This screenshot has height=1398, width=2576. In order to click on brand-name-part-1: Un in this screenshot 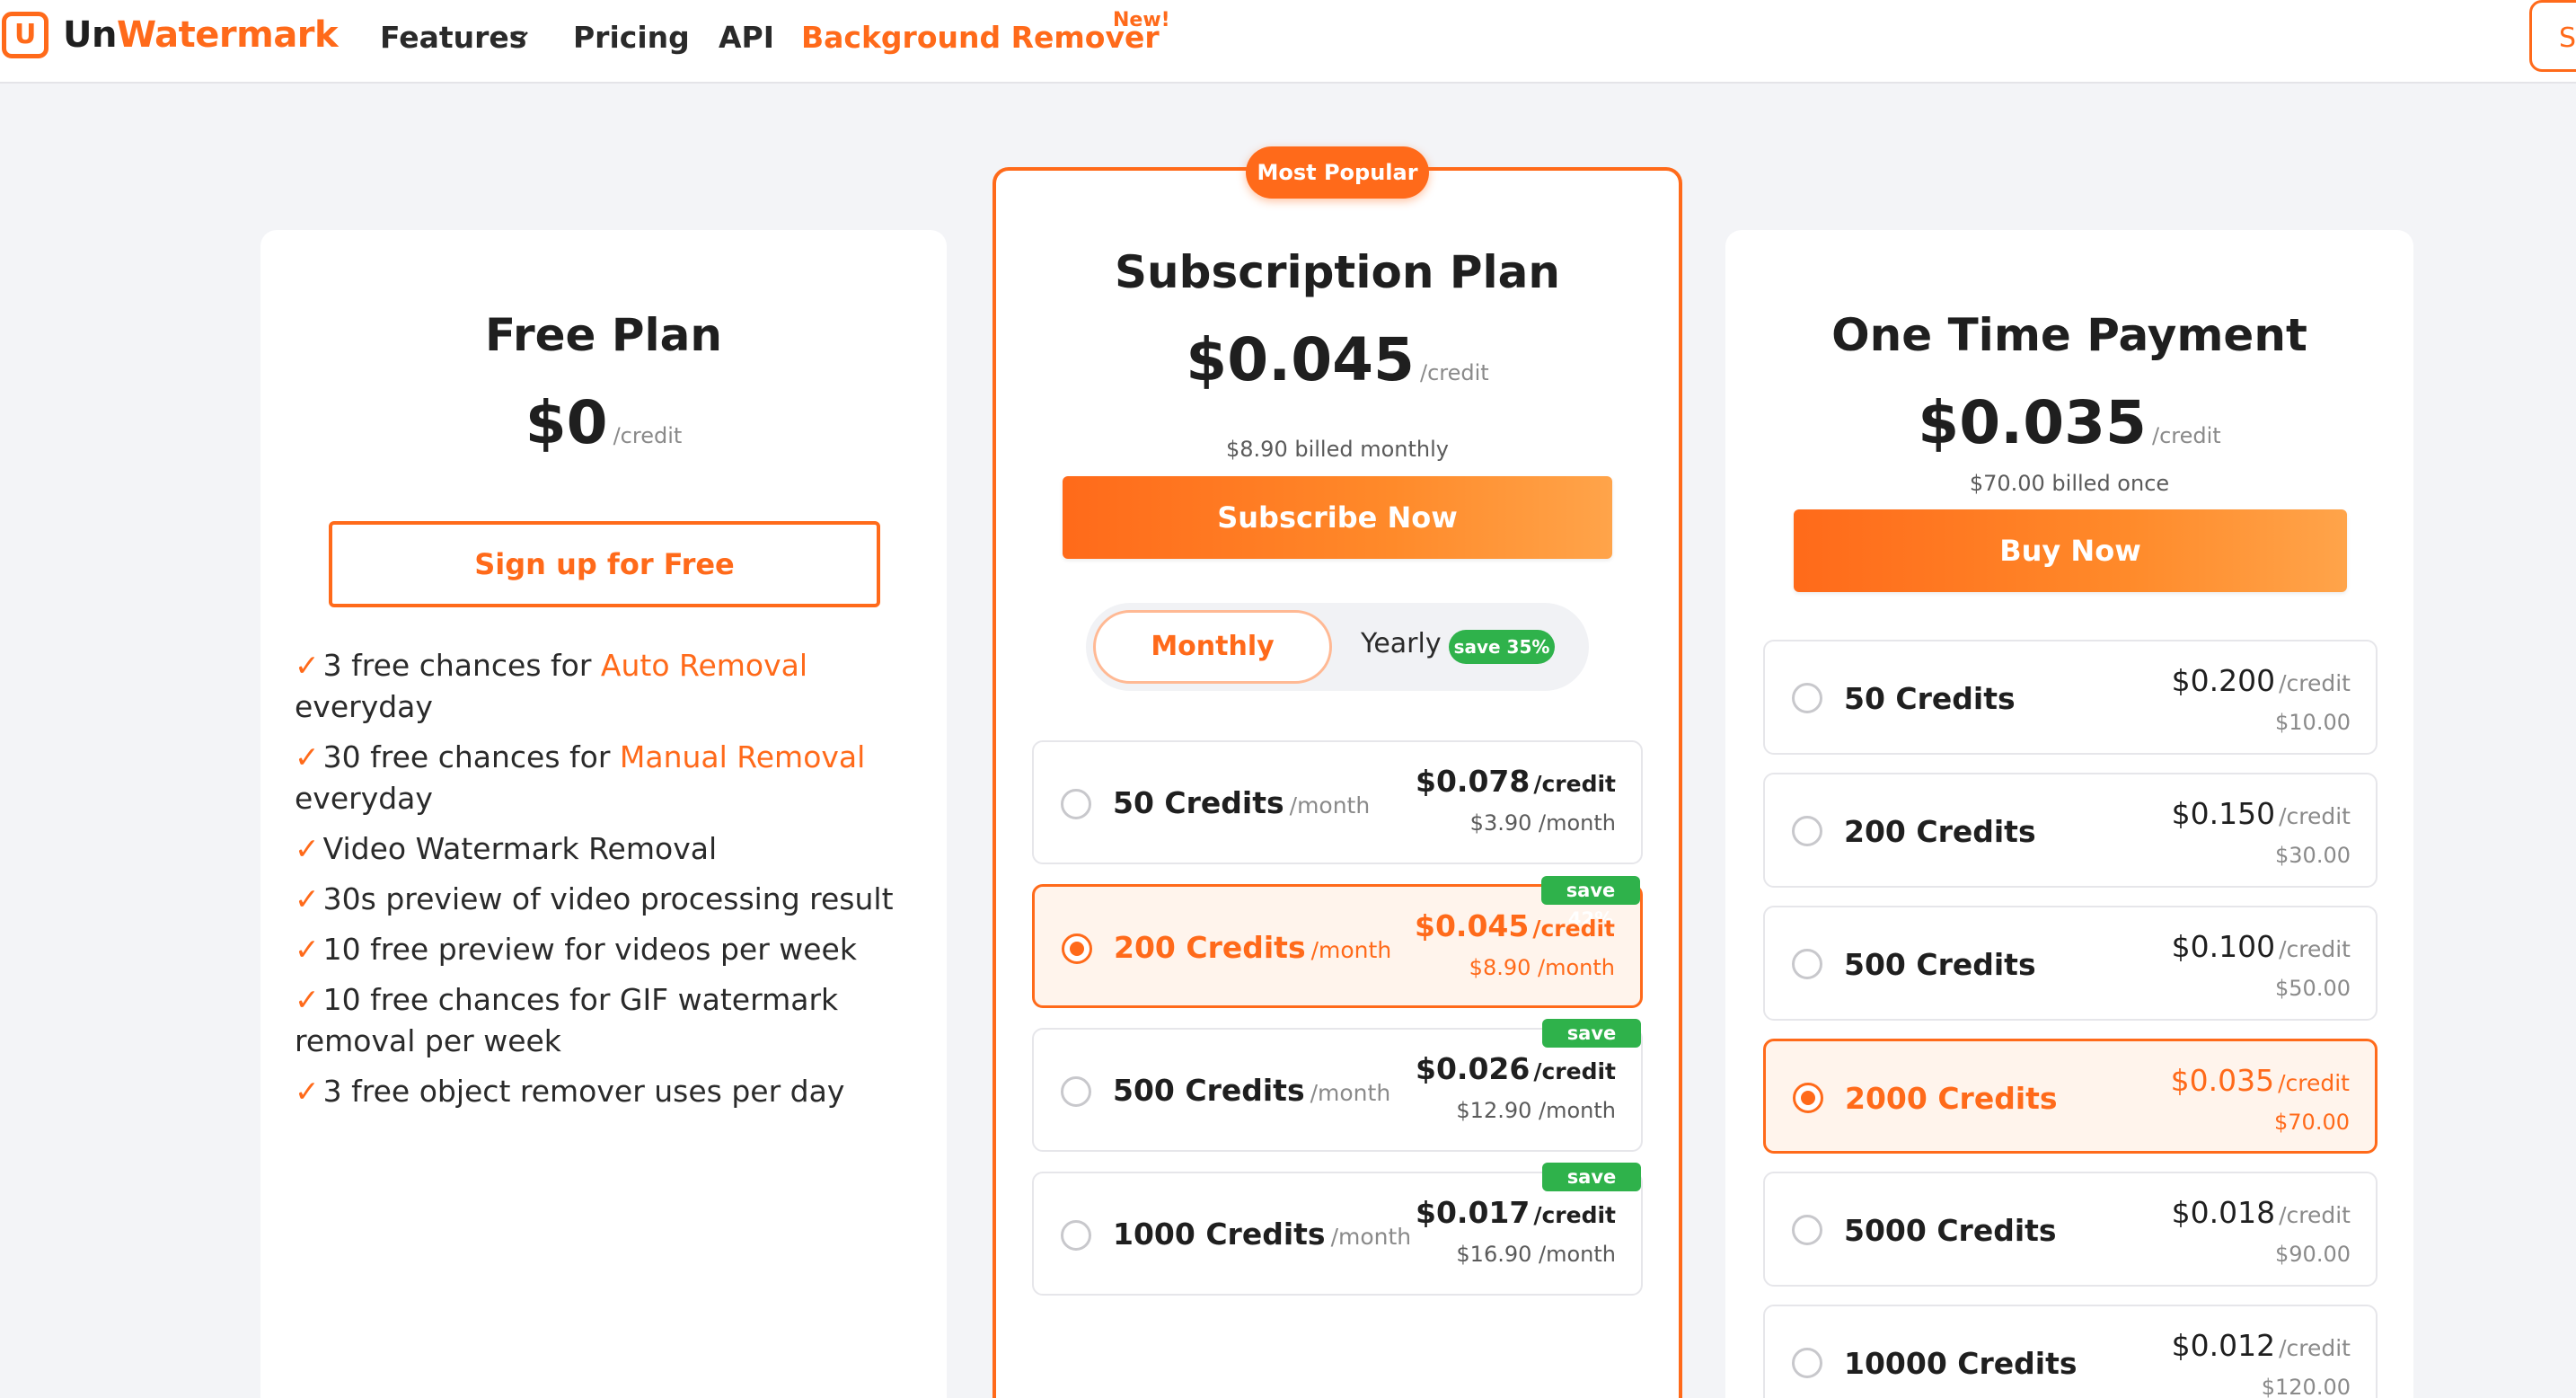, I will do `click(90, 35)`.